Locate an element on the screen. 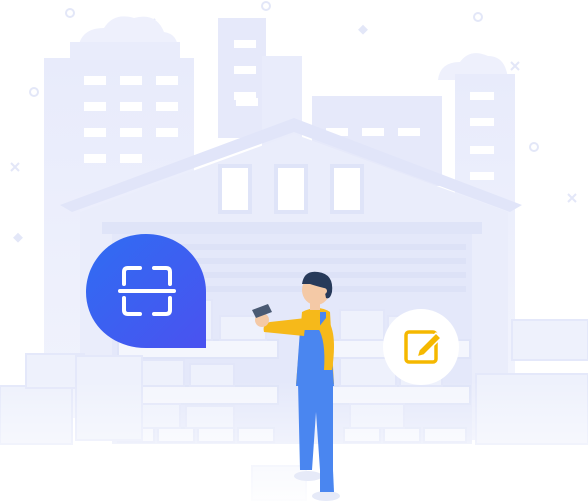 The image size is (588, 501). edit-badge is located at coordinates (421, 347).